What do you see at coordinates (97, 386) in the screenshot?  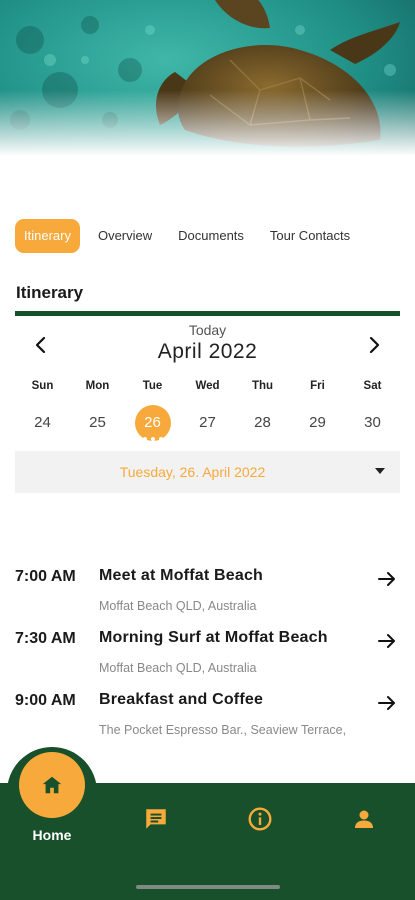 I see `weekday-label: Mon` at bounding box center [97, 386].